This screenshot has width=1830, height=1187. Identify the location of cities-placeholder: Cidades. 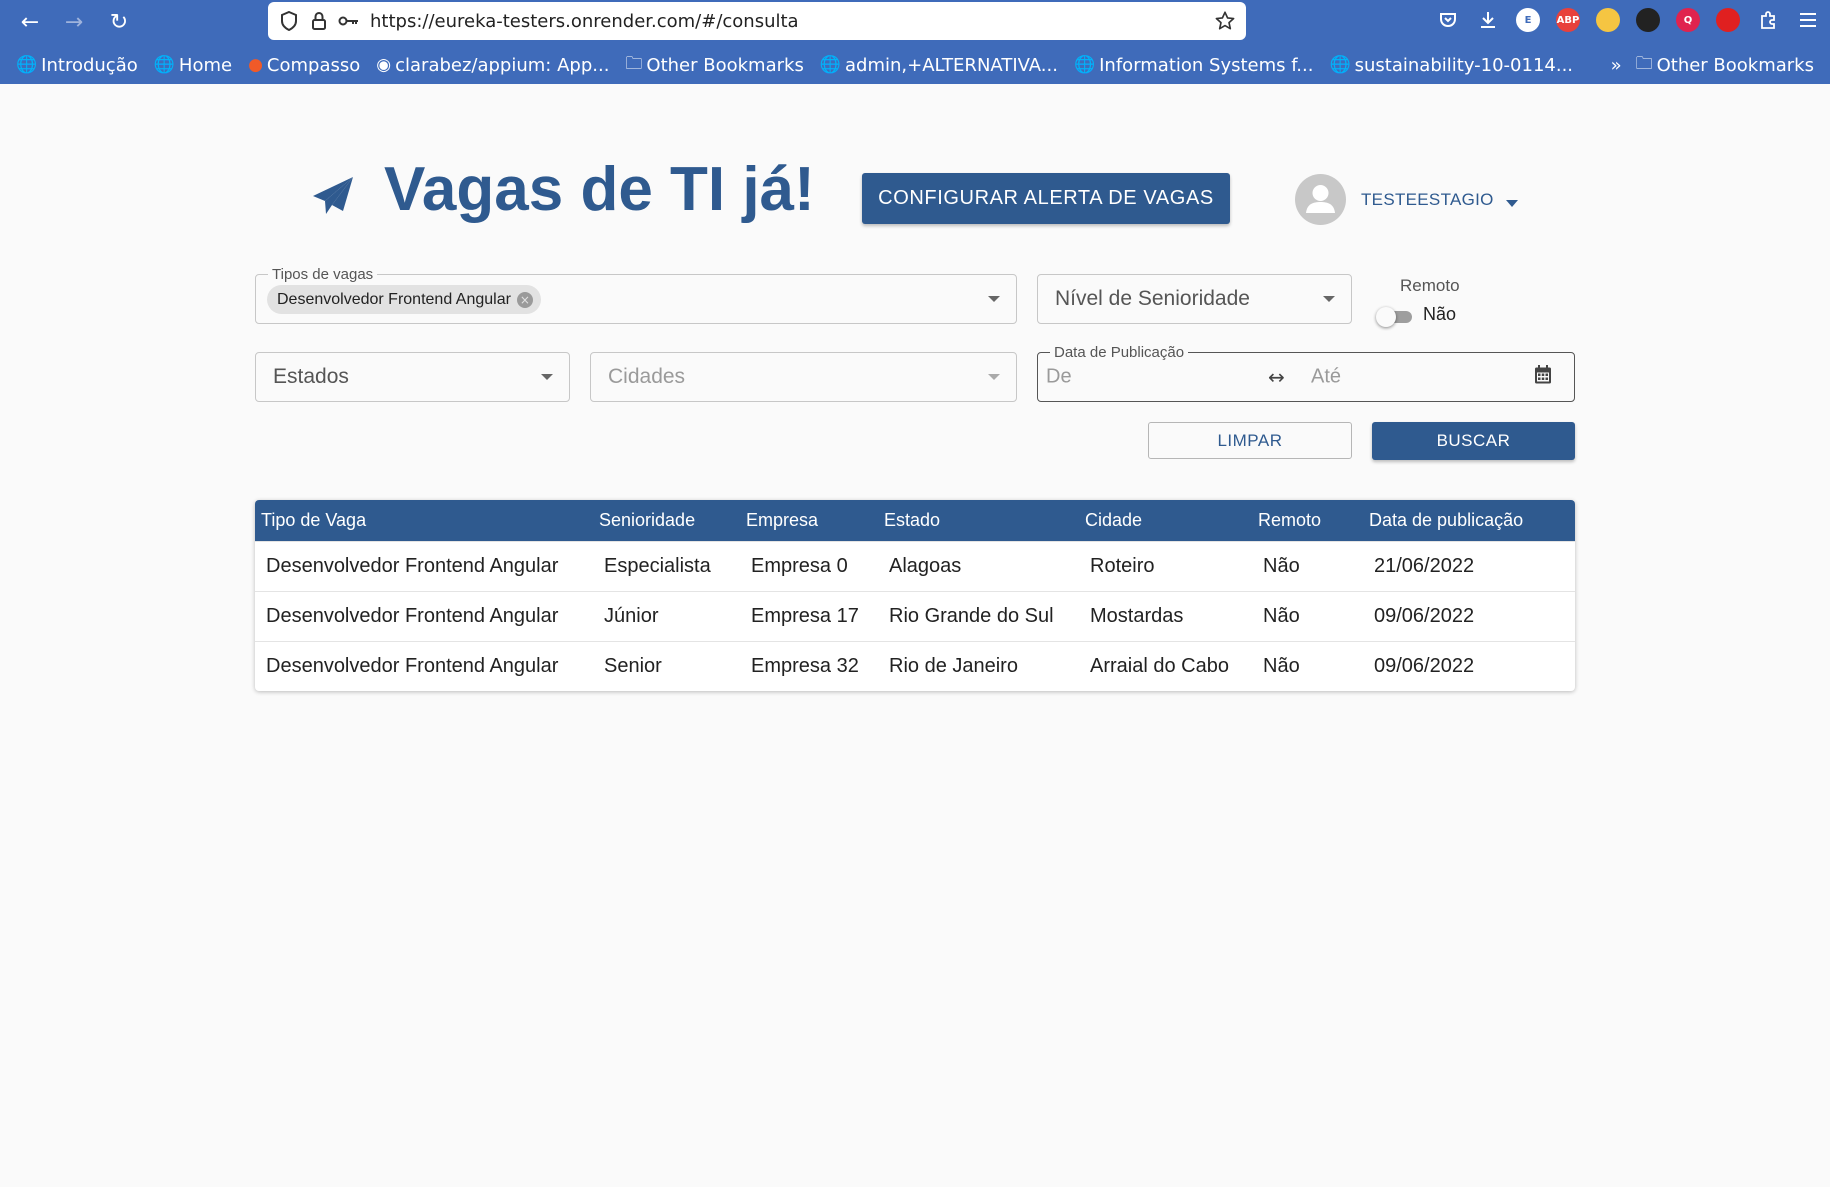
(647, 376).